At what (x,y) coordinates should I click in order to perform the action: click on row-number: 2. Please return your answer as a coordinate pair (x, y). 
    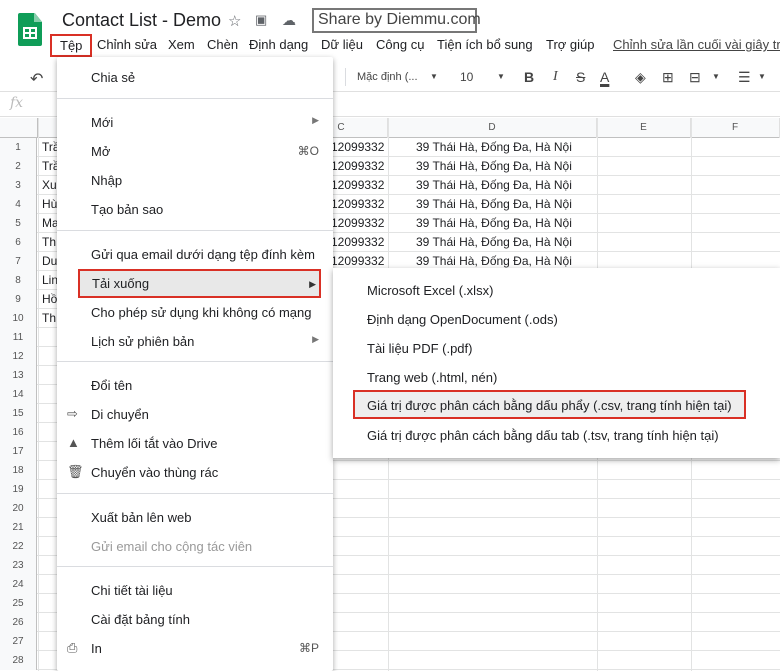
    Looking at the image, I should click on (18, 166).